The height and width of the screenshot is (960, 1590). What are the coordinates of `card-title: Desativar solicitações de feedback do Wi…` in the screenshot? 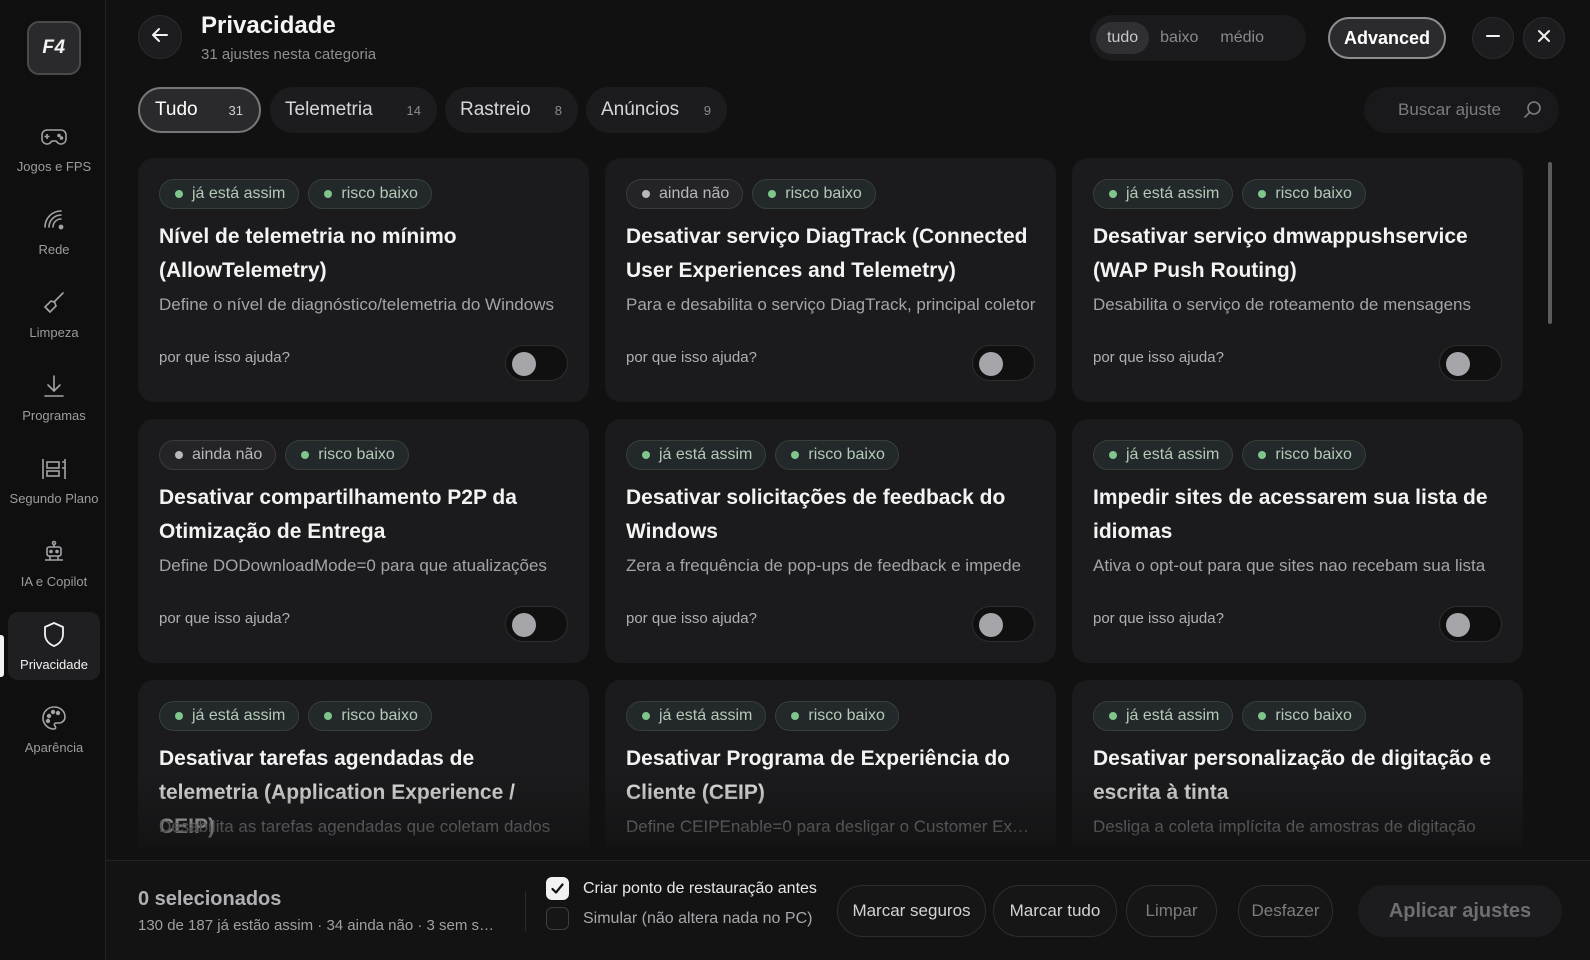 It's located at (816, 514).